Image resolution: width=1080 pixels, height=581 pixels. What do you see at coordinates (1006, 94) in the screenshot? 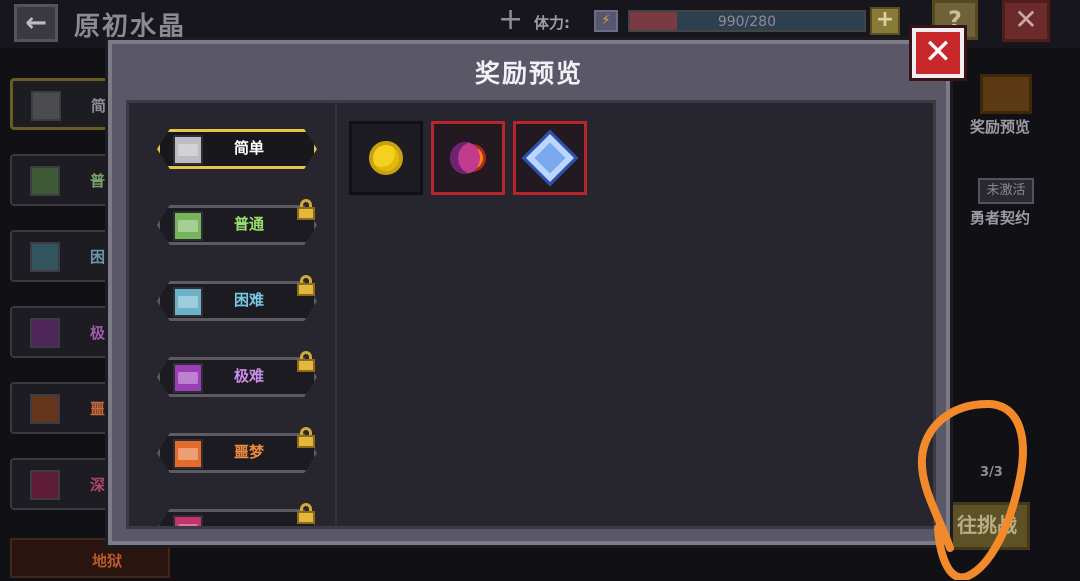
I see `treasure-chest-icon` at bounding box center [1006, 94].